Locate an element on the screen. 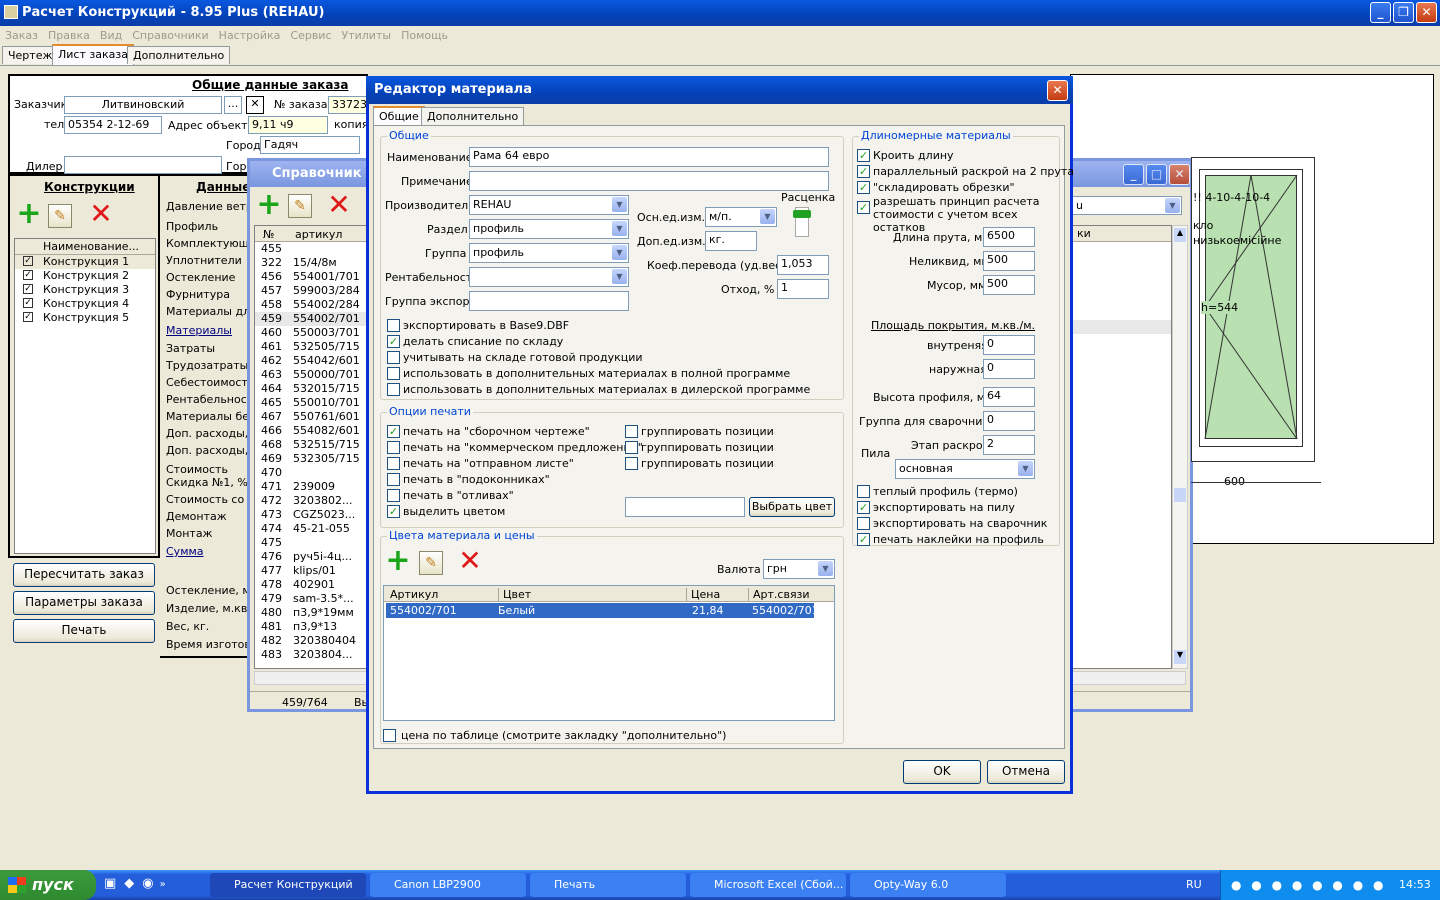 The height and width of the screenshot is (900, 1440). add-icon: + is located at coordinates (29, 214).